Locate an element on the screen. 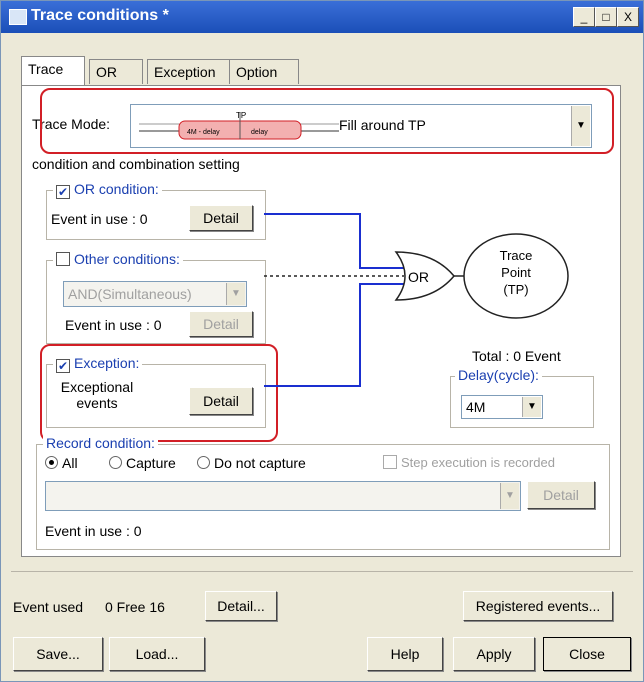 This screenshot has width=644, height=682. tab-option: Option is located at coordinates (264, 71).